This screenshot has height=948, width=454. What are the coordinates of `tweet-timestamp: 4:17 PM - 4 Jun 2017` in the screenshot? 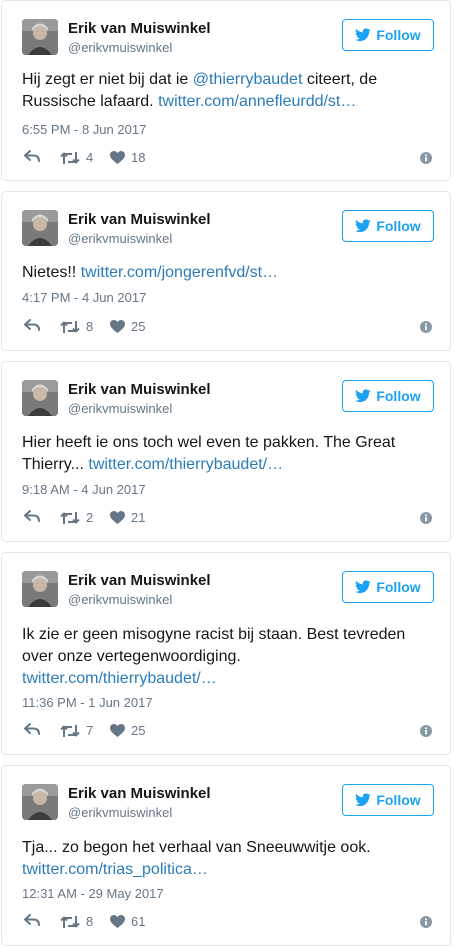 It's located at (84, 297).